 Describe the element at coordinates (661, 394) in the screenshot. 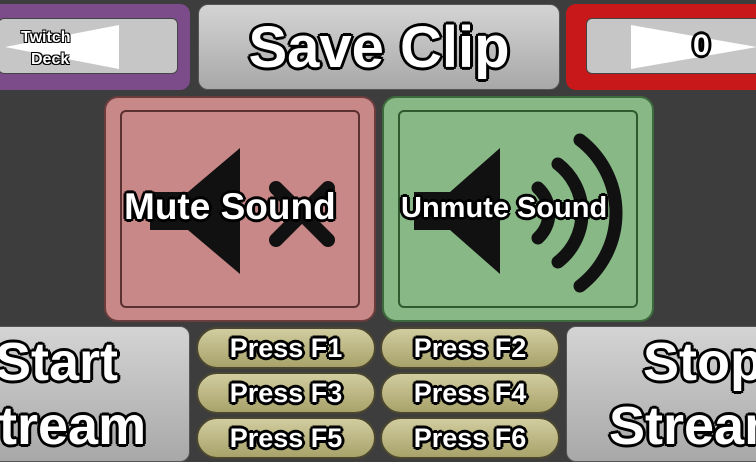

I see `stop-stream-button: Stop Stream` at that location.